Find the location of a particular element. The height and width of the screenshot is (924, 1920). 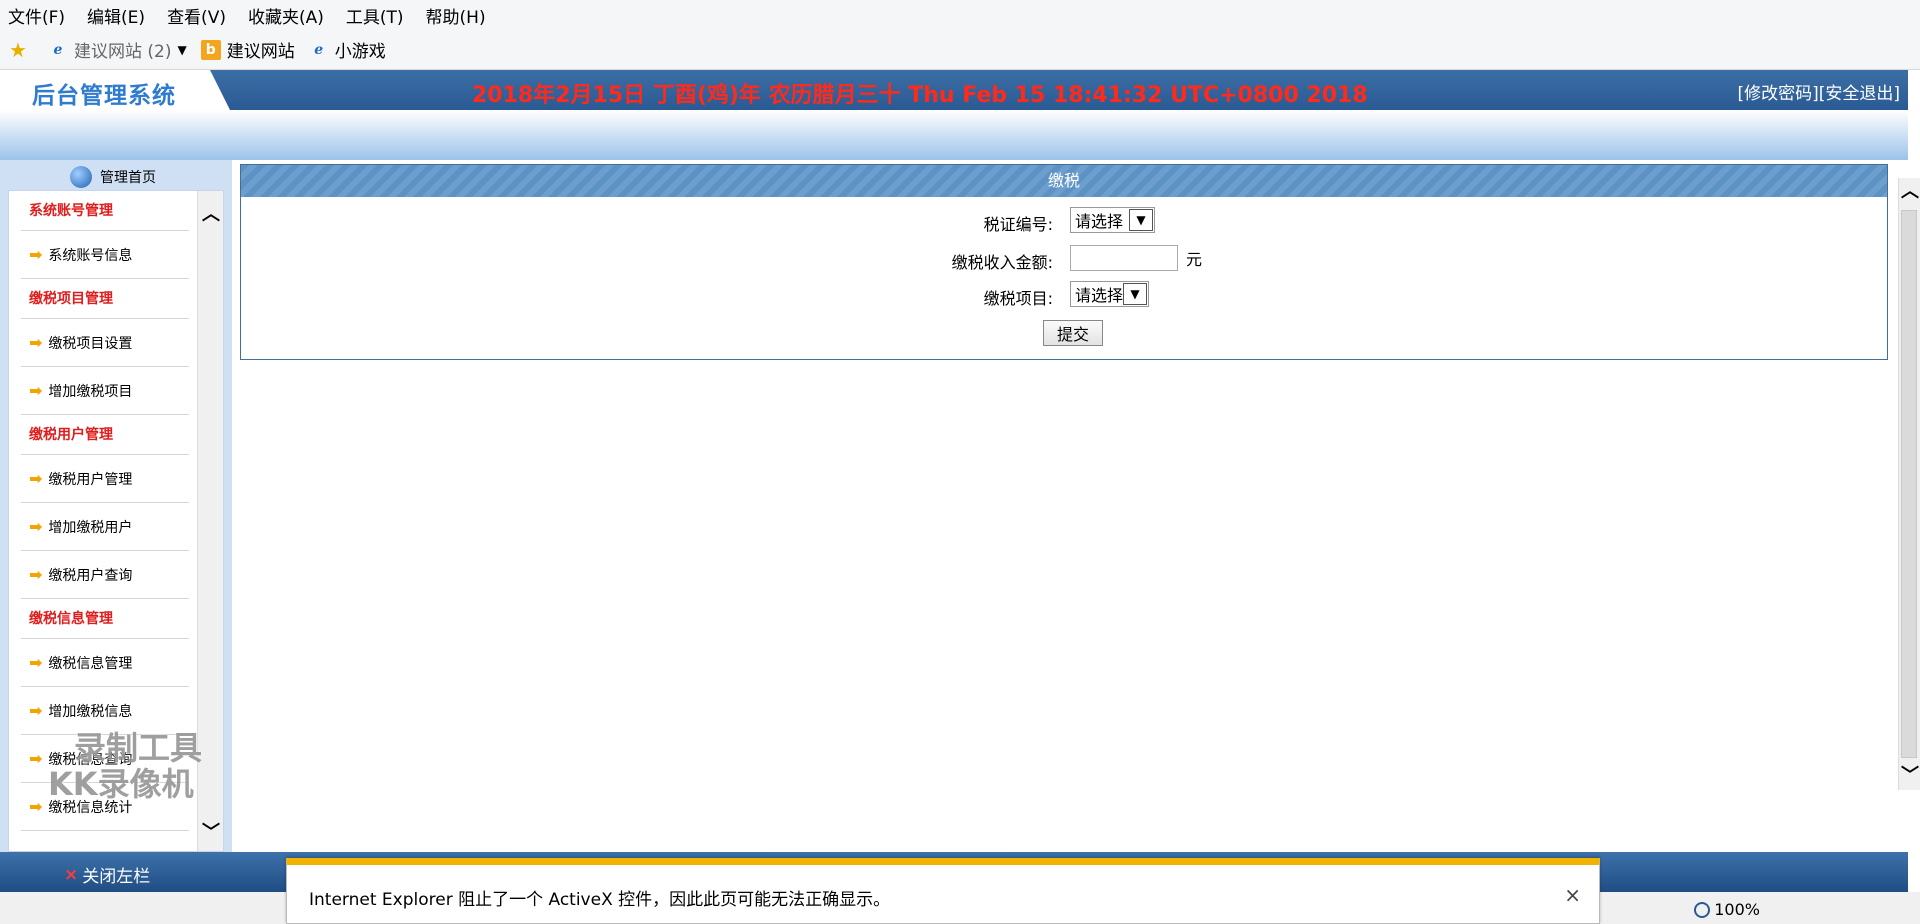

amount-unit: 元 is located at coordinates (1194, 259).